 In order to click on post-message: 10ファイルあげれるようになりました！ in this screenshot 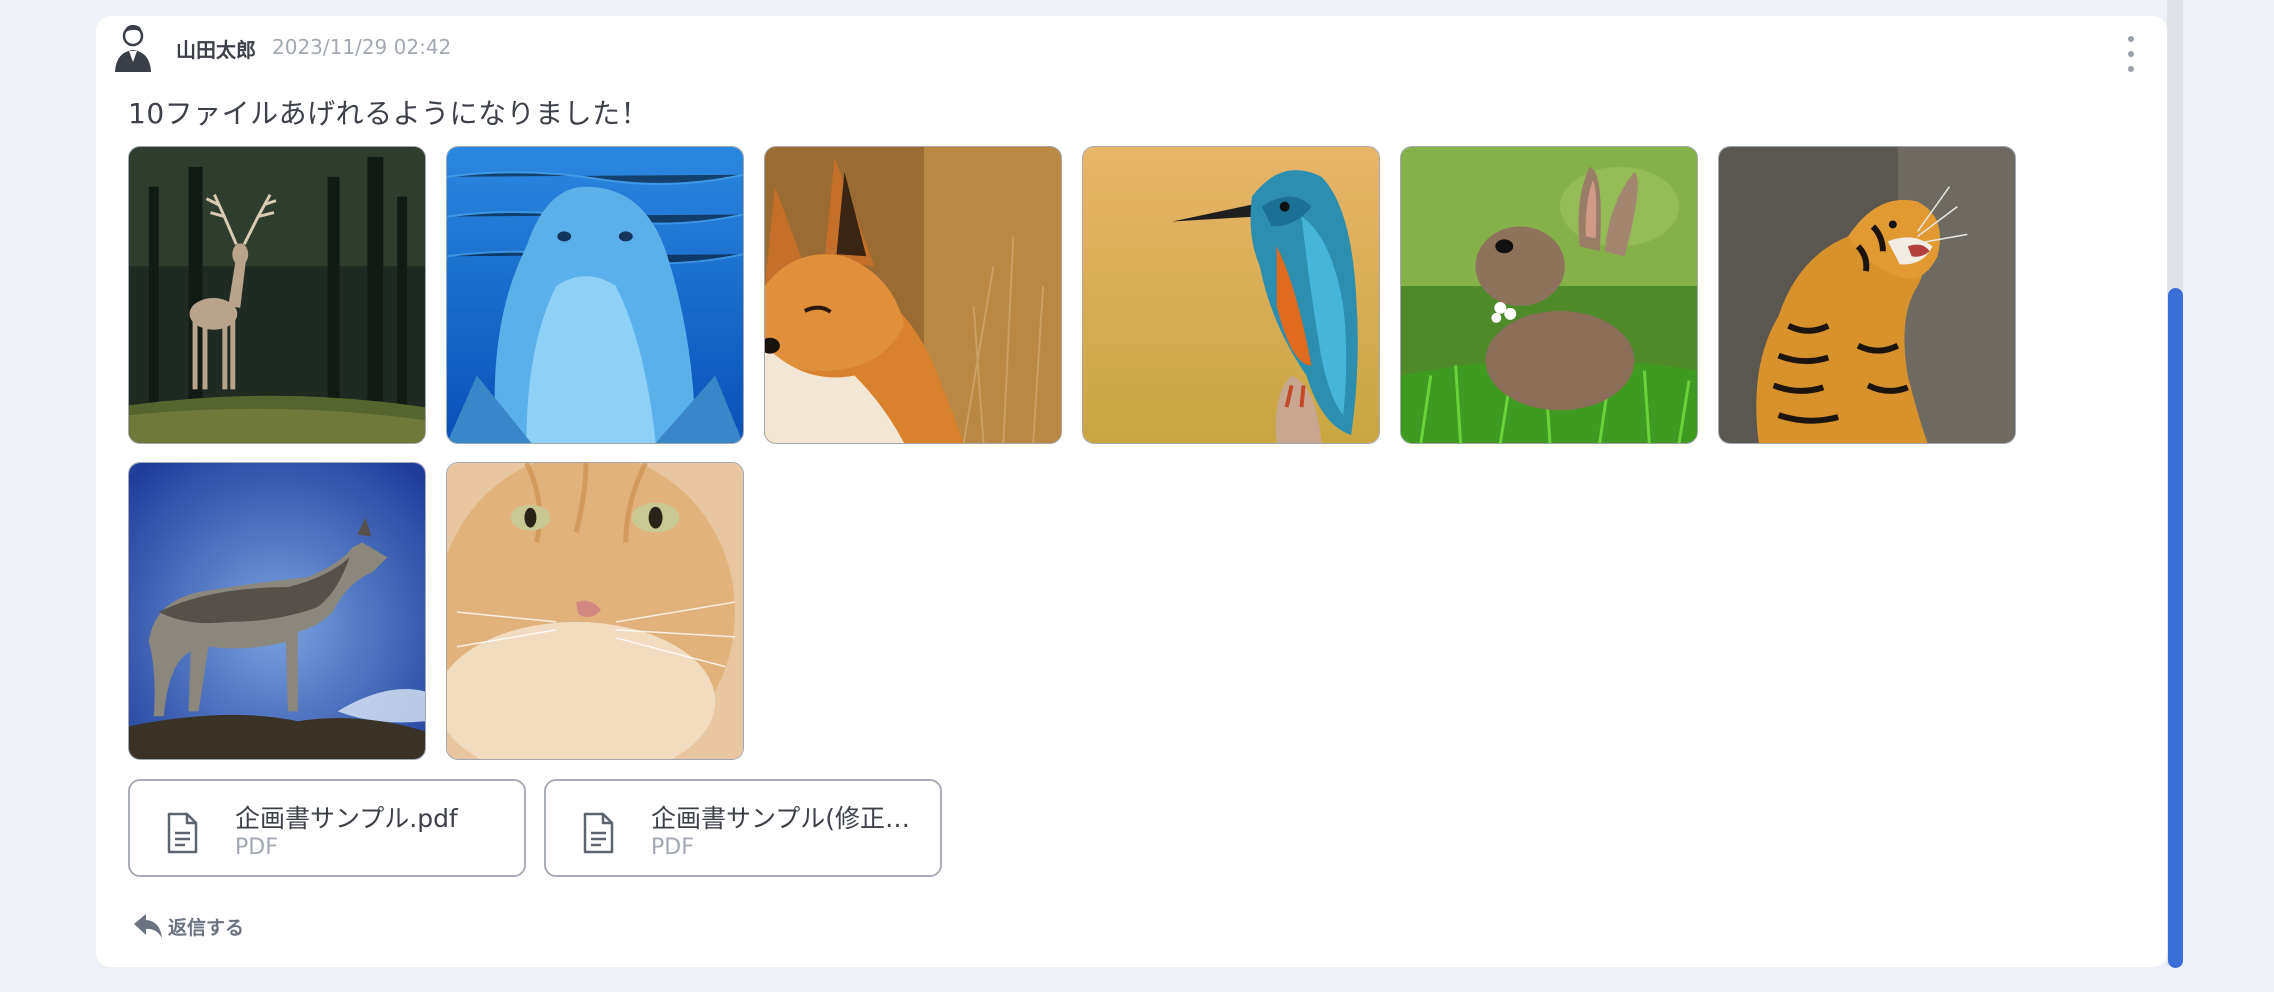, I will do `click(389, 113)`.